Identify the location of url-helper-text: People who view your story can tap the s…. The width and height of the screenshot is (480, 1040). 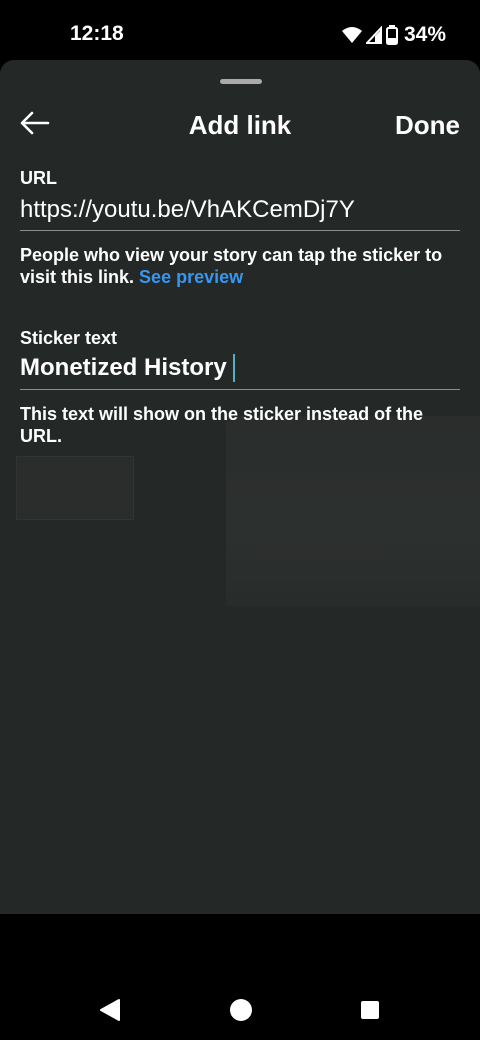
(240, 266).